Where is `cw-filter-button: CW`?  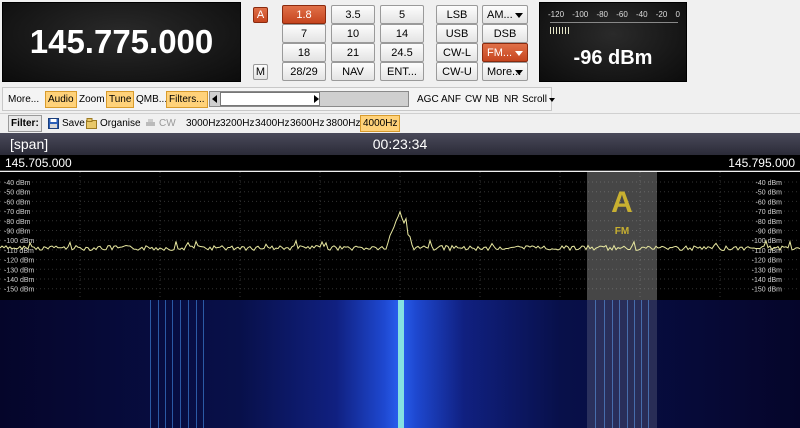
cw-filter-button: CW is located at coordinates (160, 123).